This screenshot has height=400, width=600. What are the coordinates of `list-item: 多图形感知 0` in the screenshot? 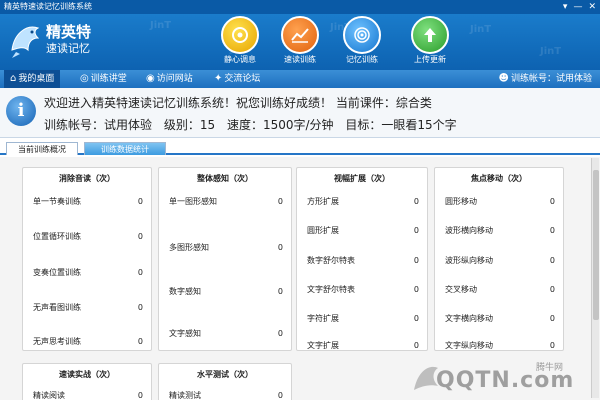 It's located at (226, 247).